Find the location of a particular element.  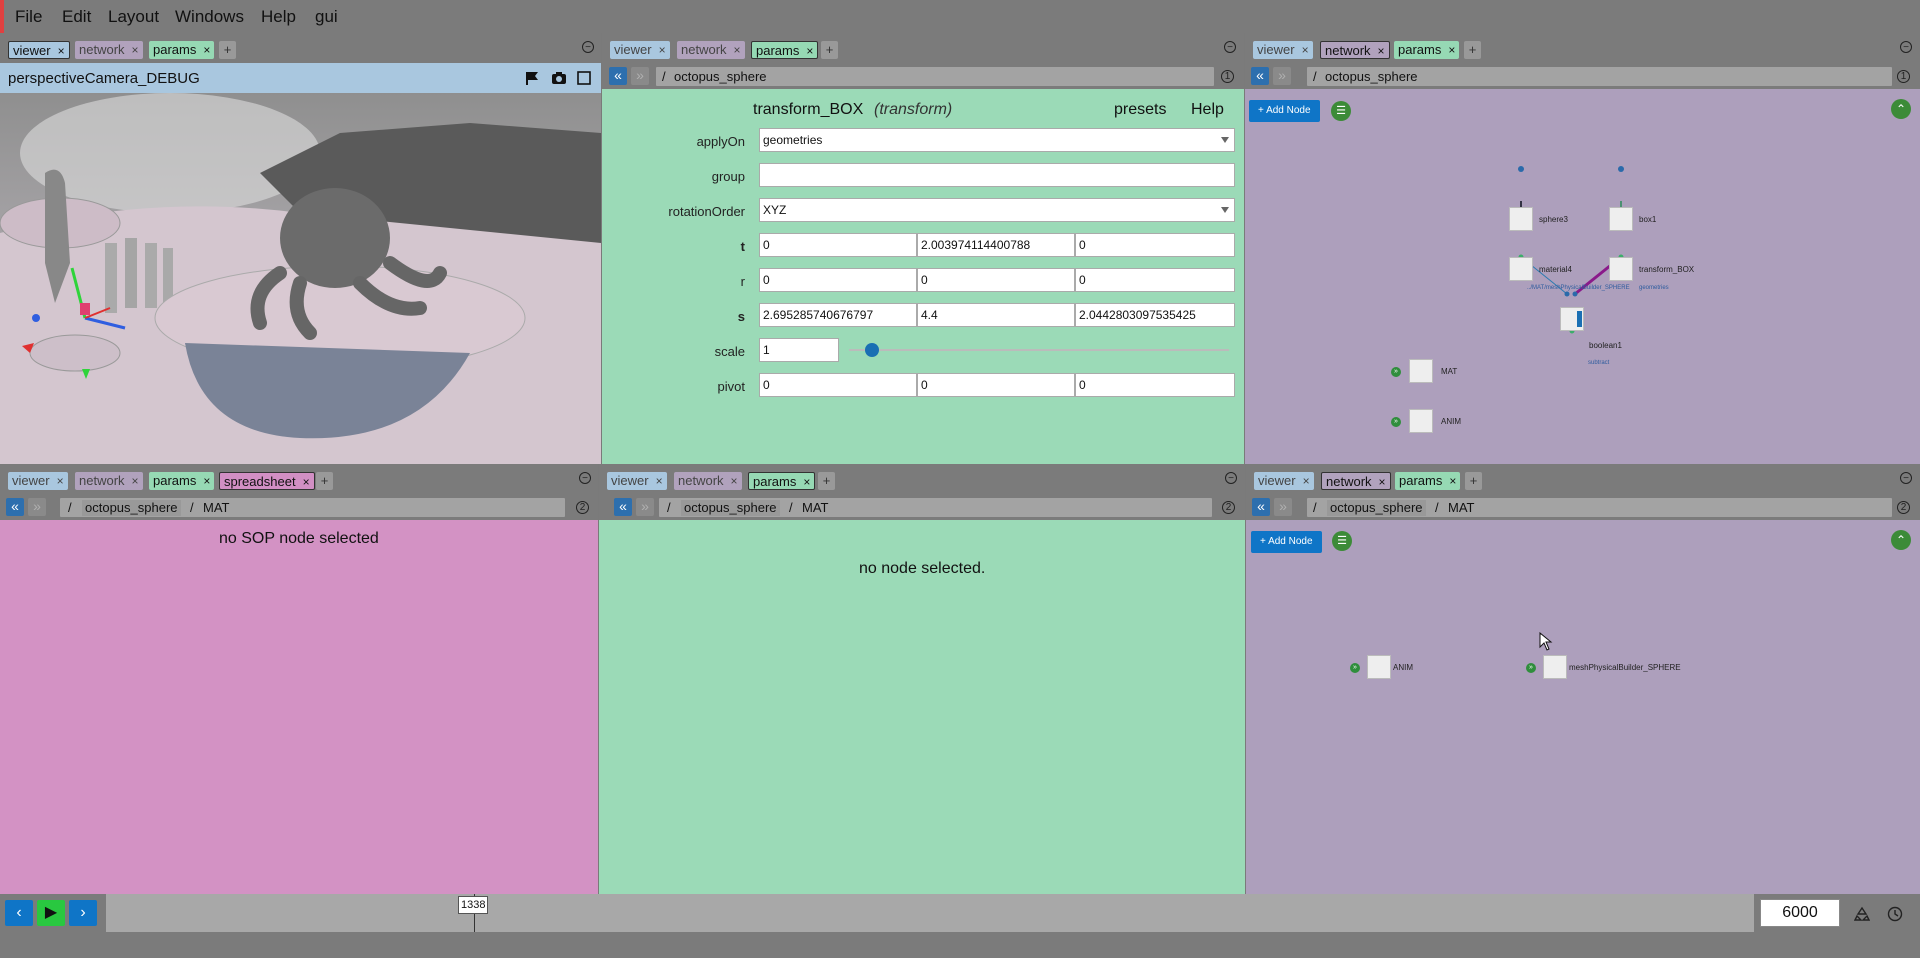

menu-windows: Windows is located at coordinates (209, 17).